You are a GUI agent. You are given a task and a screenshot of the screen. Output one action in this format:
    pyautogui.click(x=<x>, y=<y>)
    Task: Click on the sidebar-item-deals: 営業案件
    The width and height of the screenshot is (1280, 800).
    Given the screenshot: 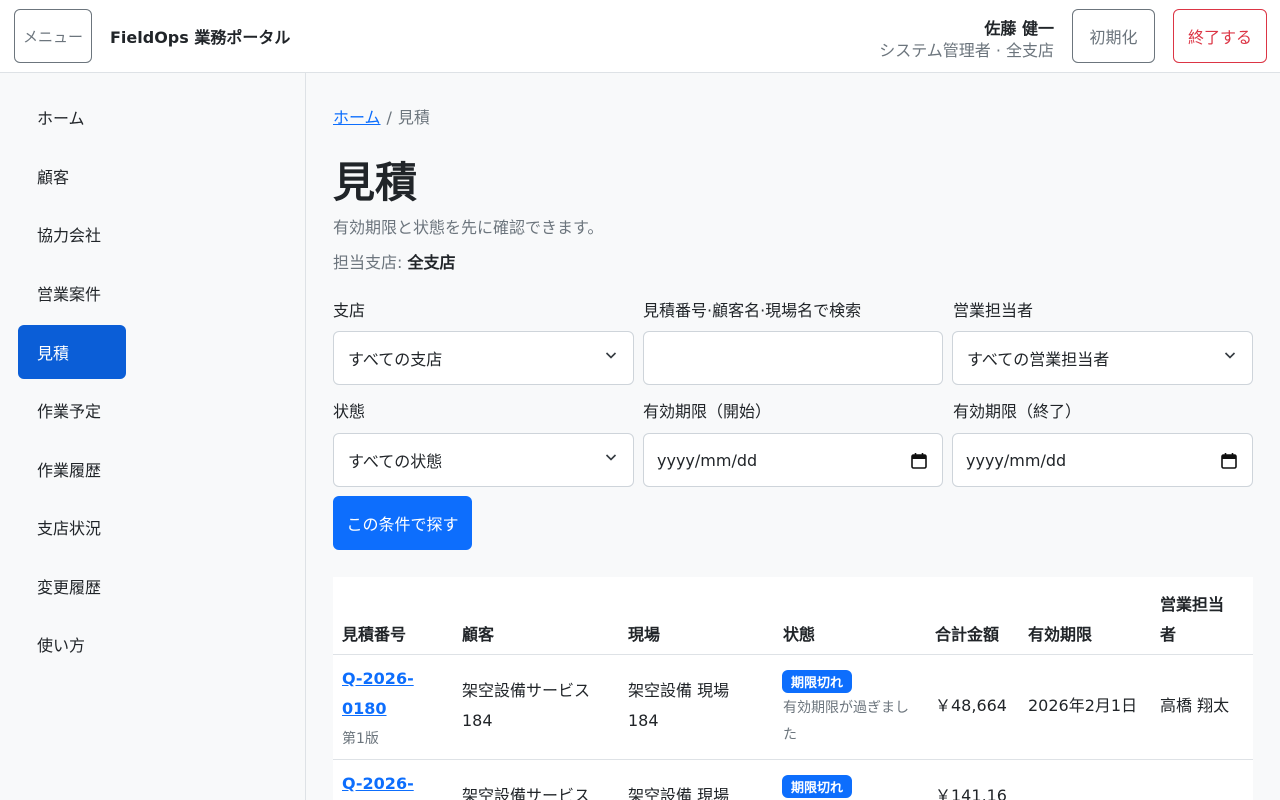 What is the action you would take?
    pyautogui.click(x=72, y=293)
    